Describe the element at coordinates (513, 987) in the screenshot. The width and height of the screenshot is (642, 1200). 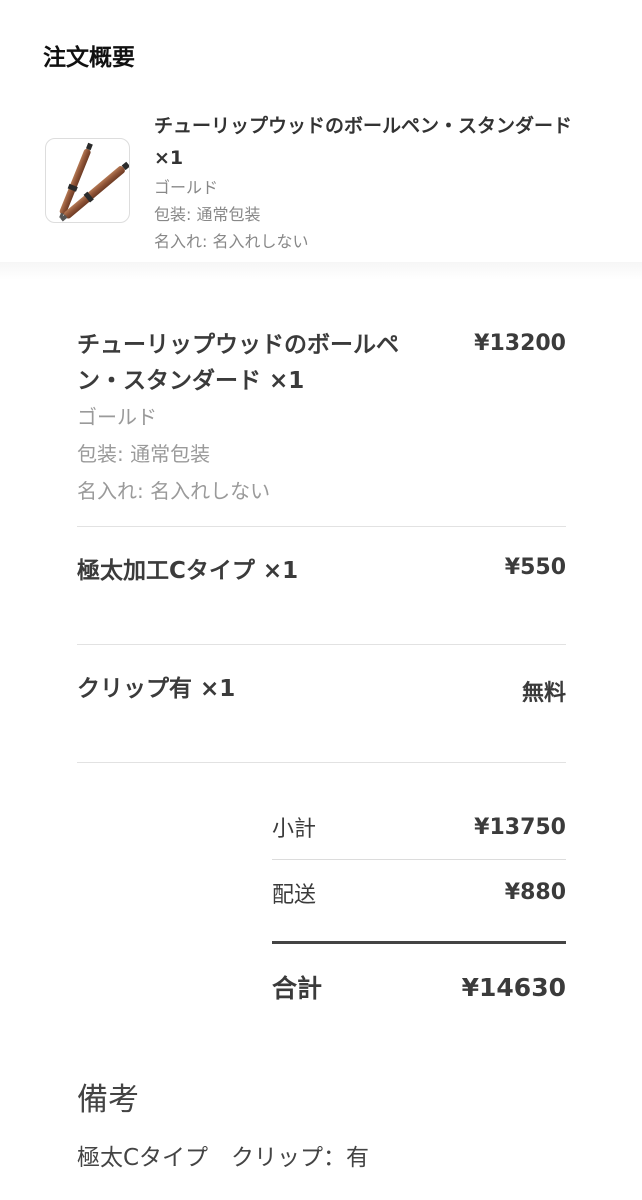
I see `total-value: ¥14630` at that location.